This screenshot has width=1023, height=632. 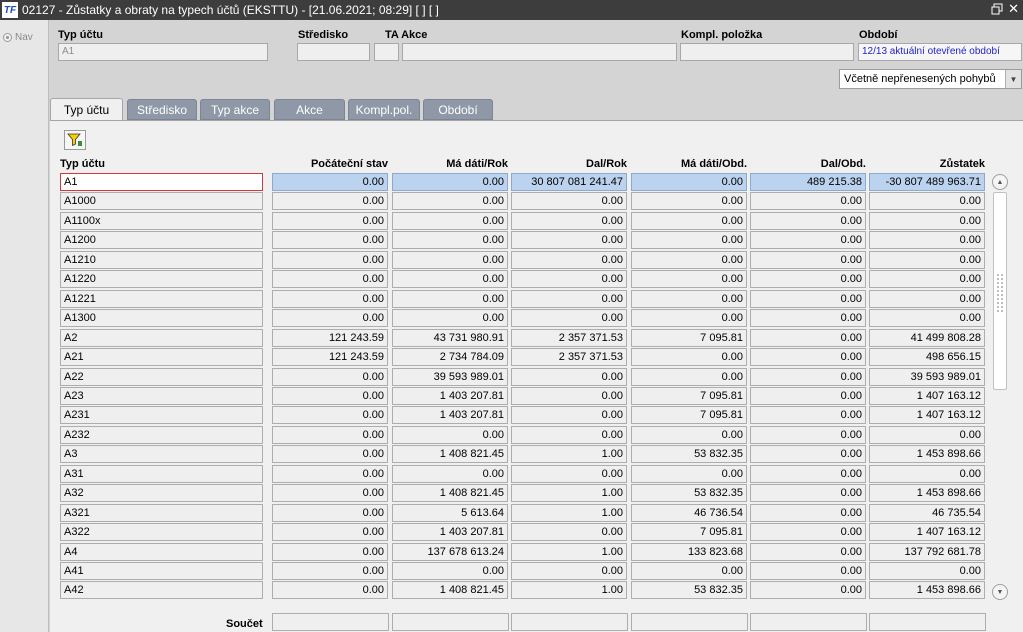 What do you see at coordinates (1000, 592) in the screenshot?
I see `scroll-down-icon: ▼` at bounding box center [1000, 592].